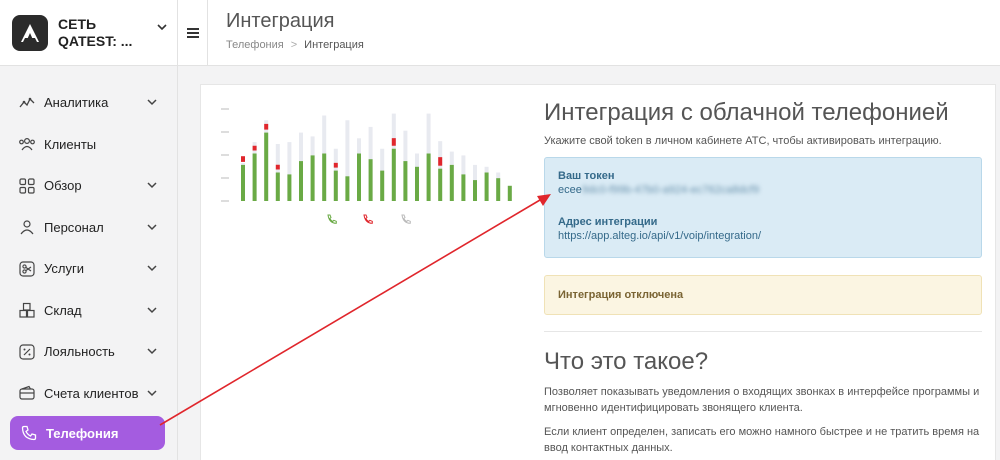 The image size is (1000, 460). I want to click on hamburger-icon, so click(193, 33).